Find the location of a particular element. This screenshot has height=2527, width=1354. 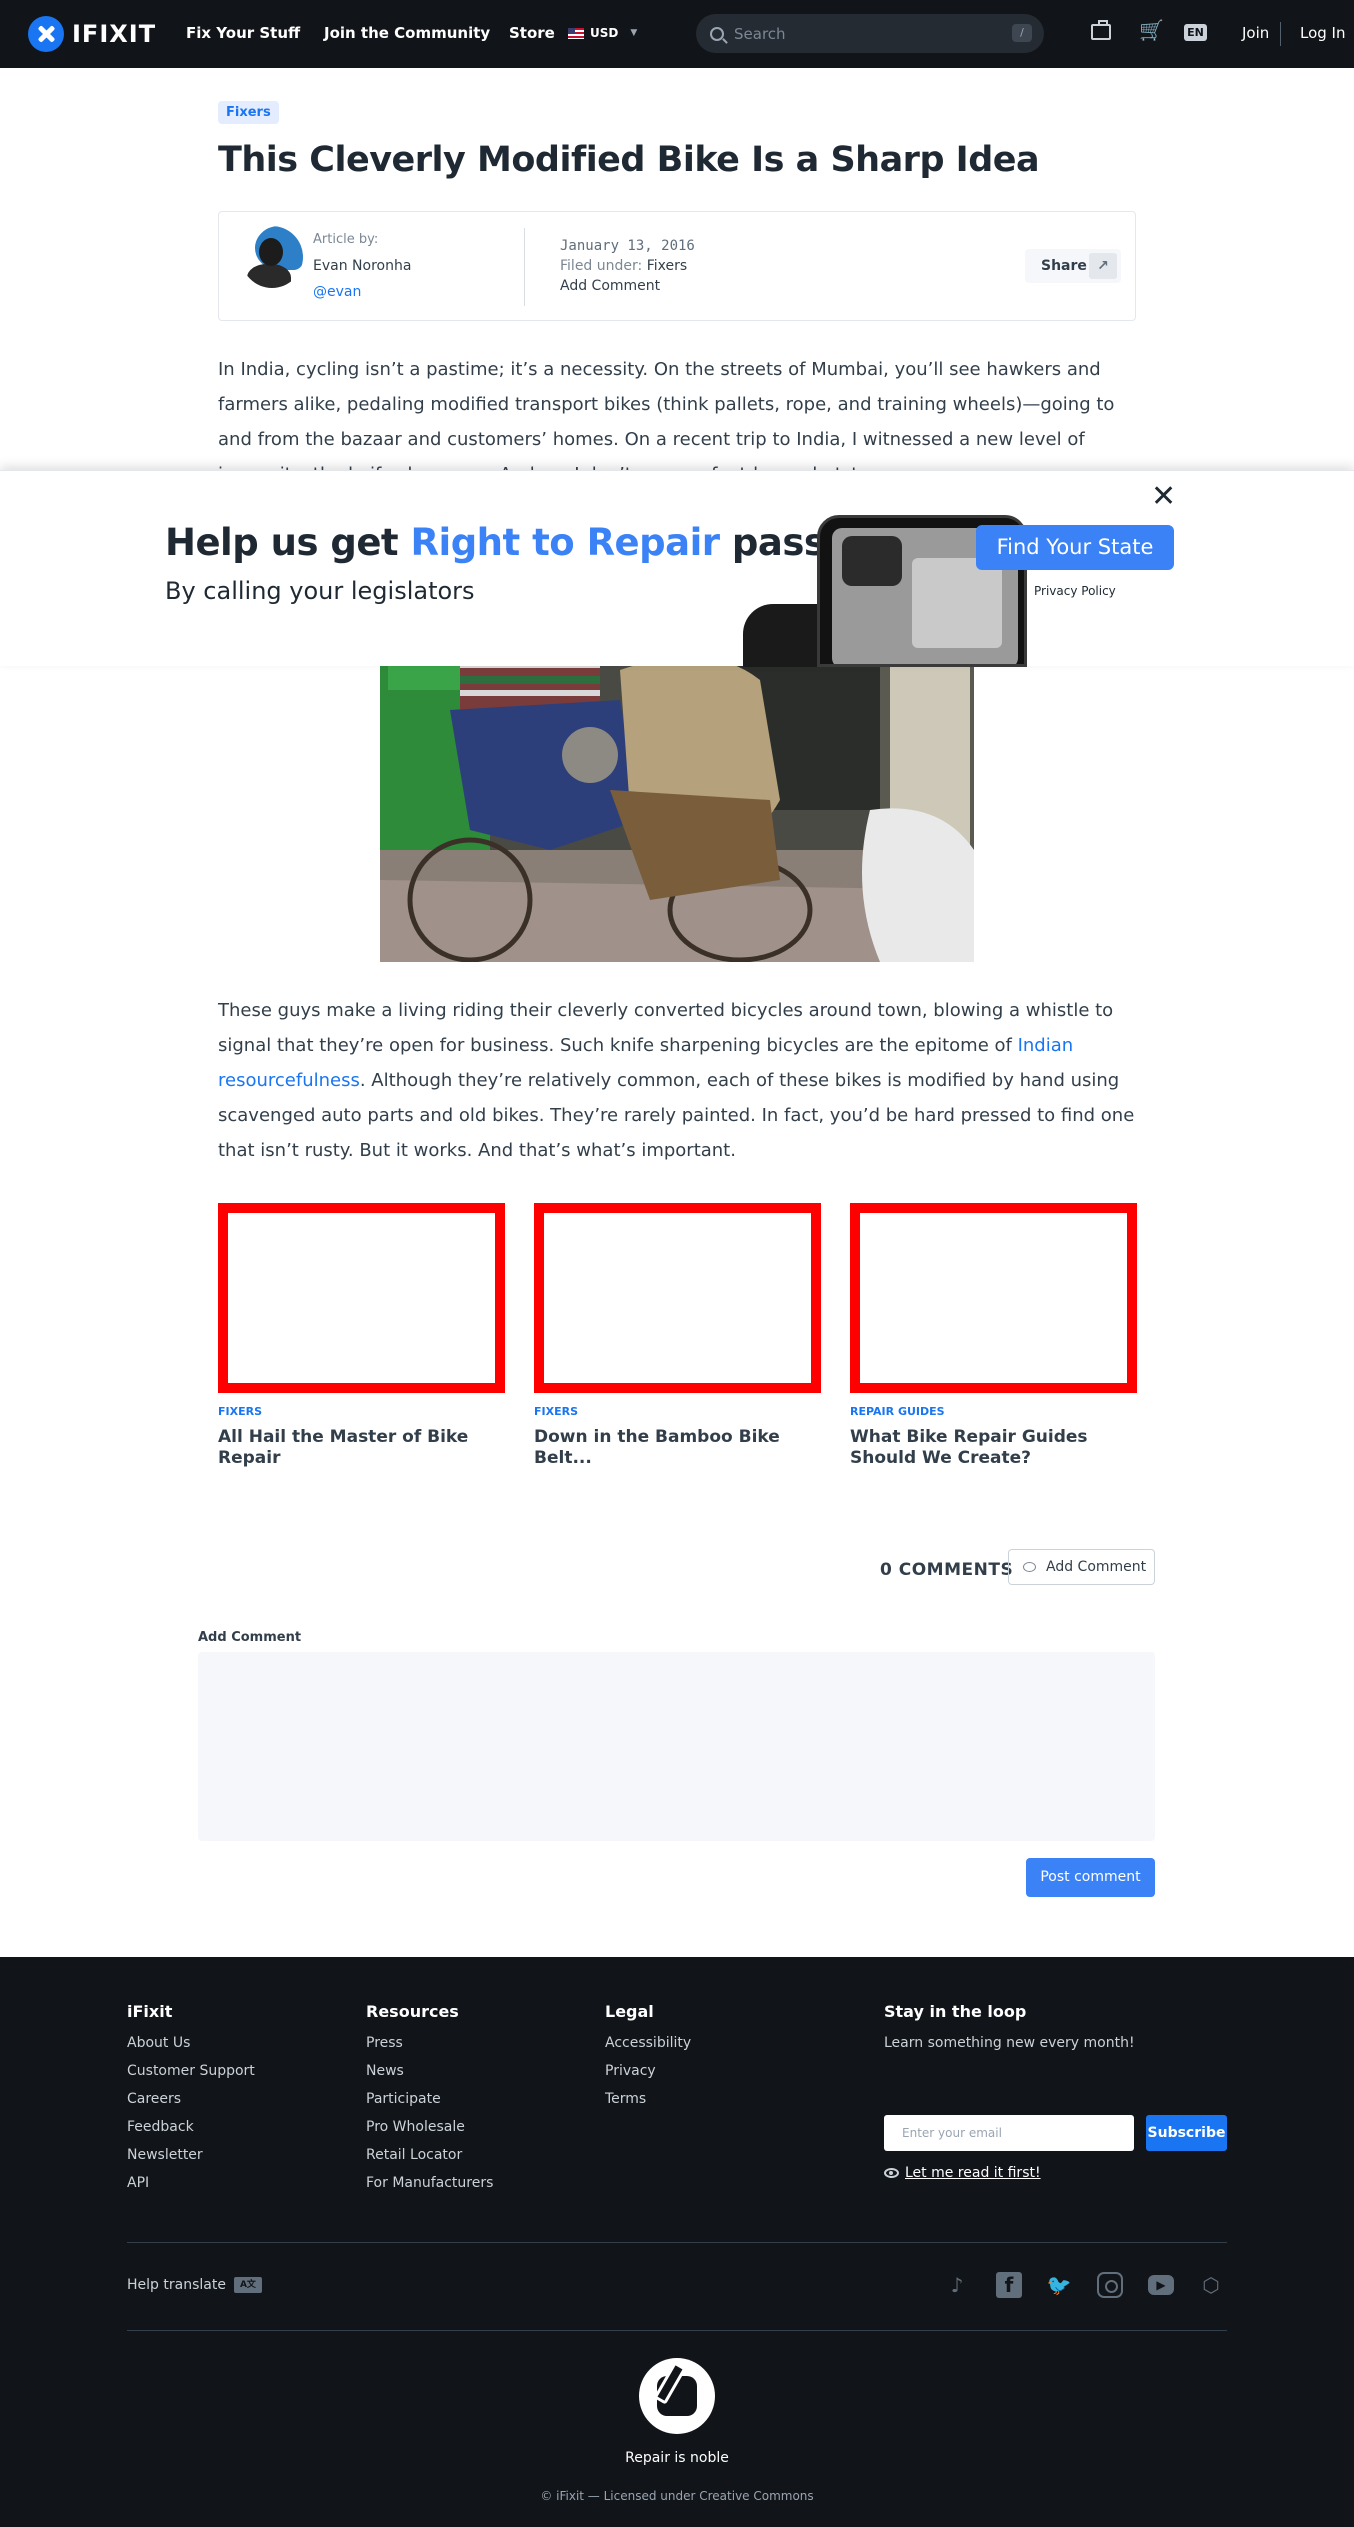

article-tag: Fixers is located at coordinates (248, 112).